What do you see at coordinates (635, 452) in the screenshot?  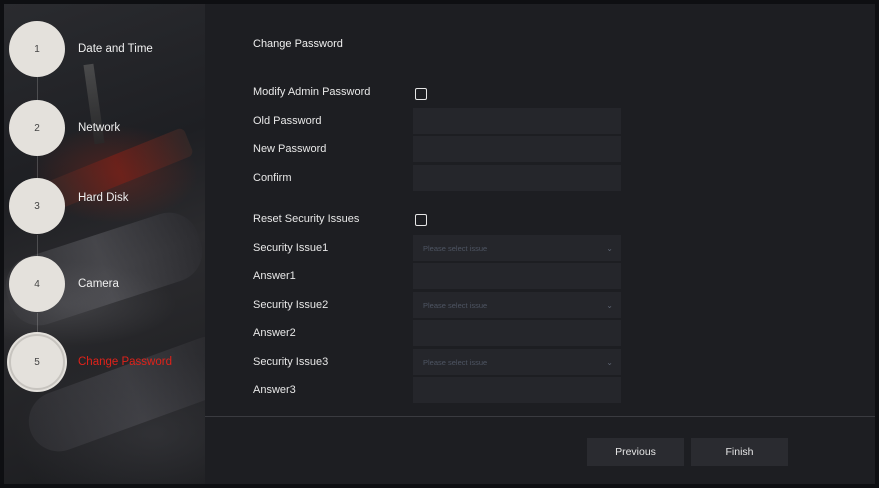 I see `previous-button: Previous` at bounding box center [635, 452].